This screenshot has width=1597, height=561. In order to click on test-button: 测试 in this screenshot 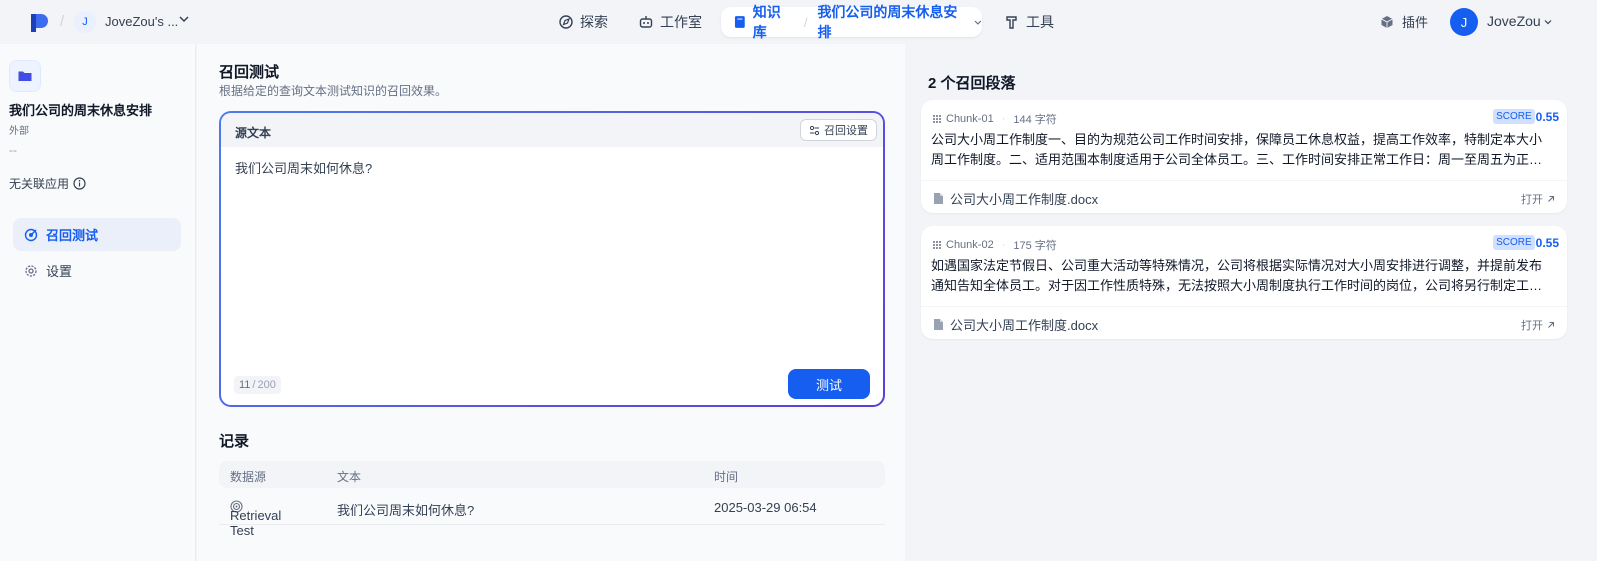, I will do `click(829, 384)`.